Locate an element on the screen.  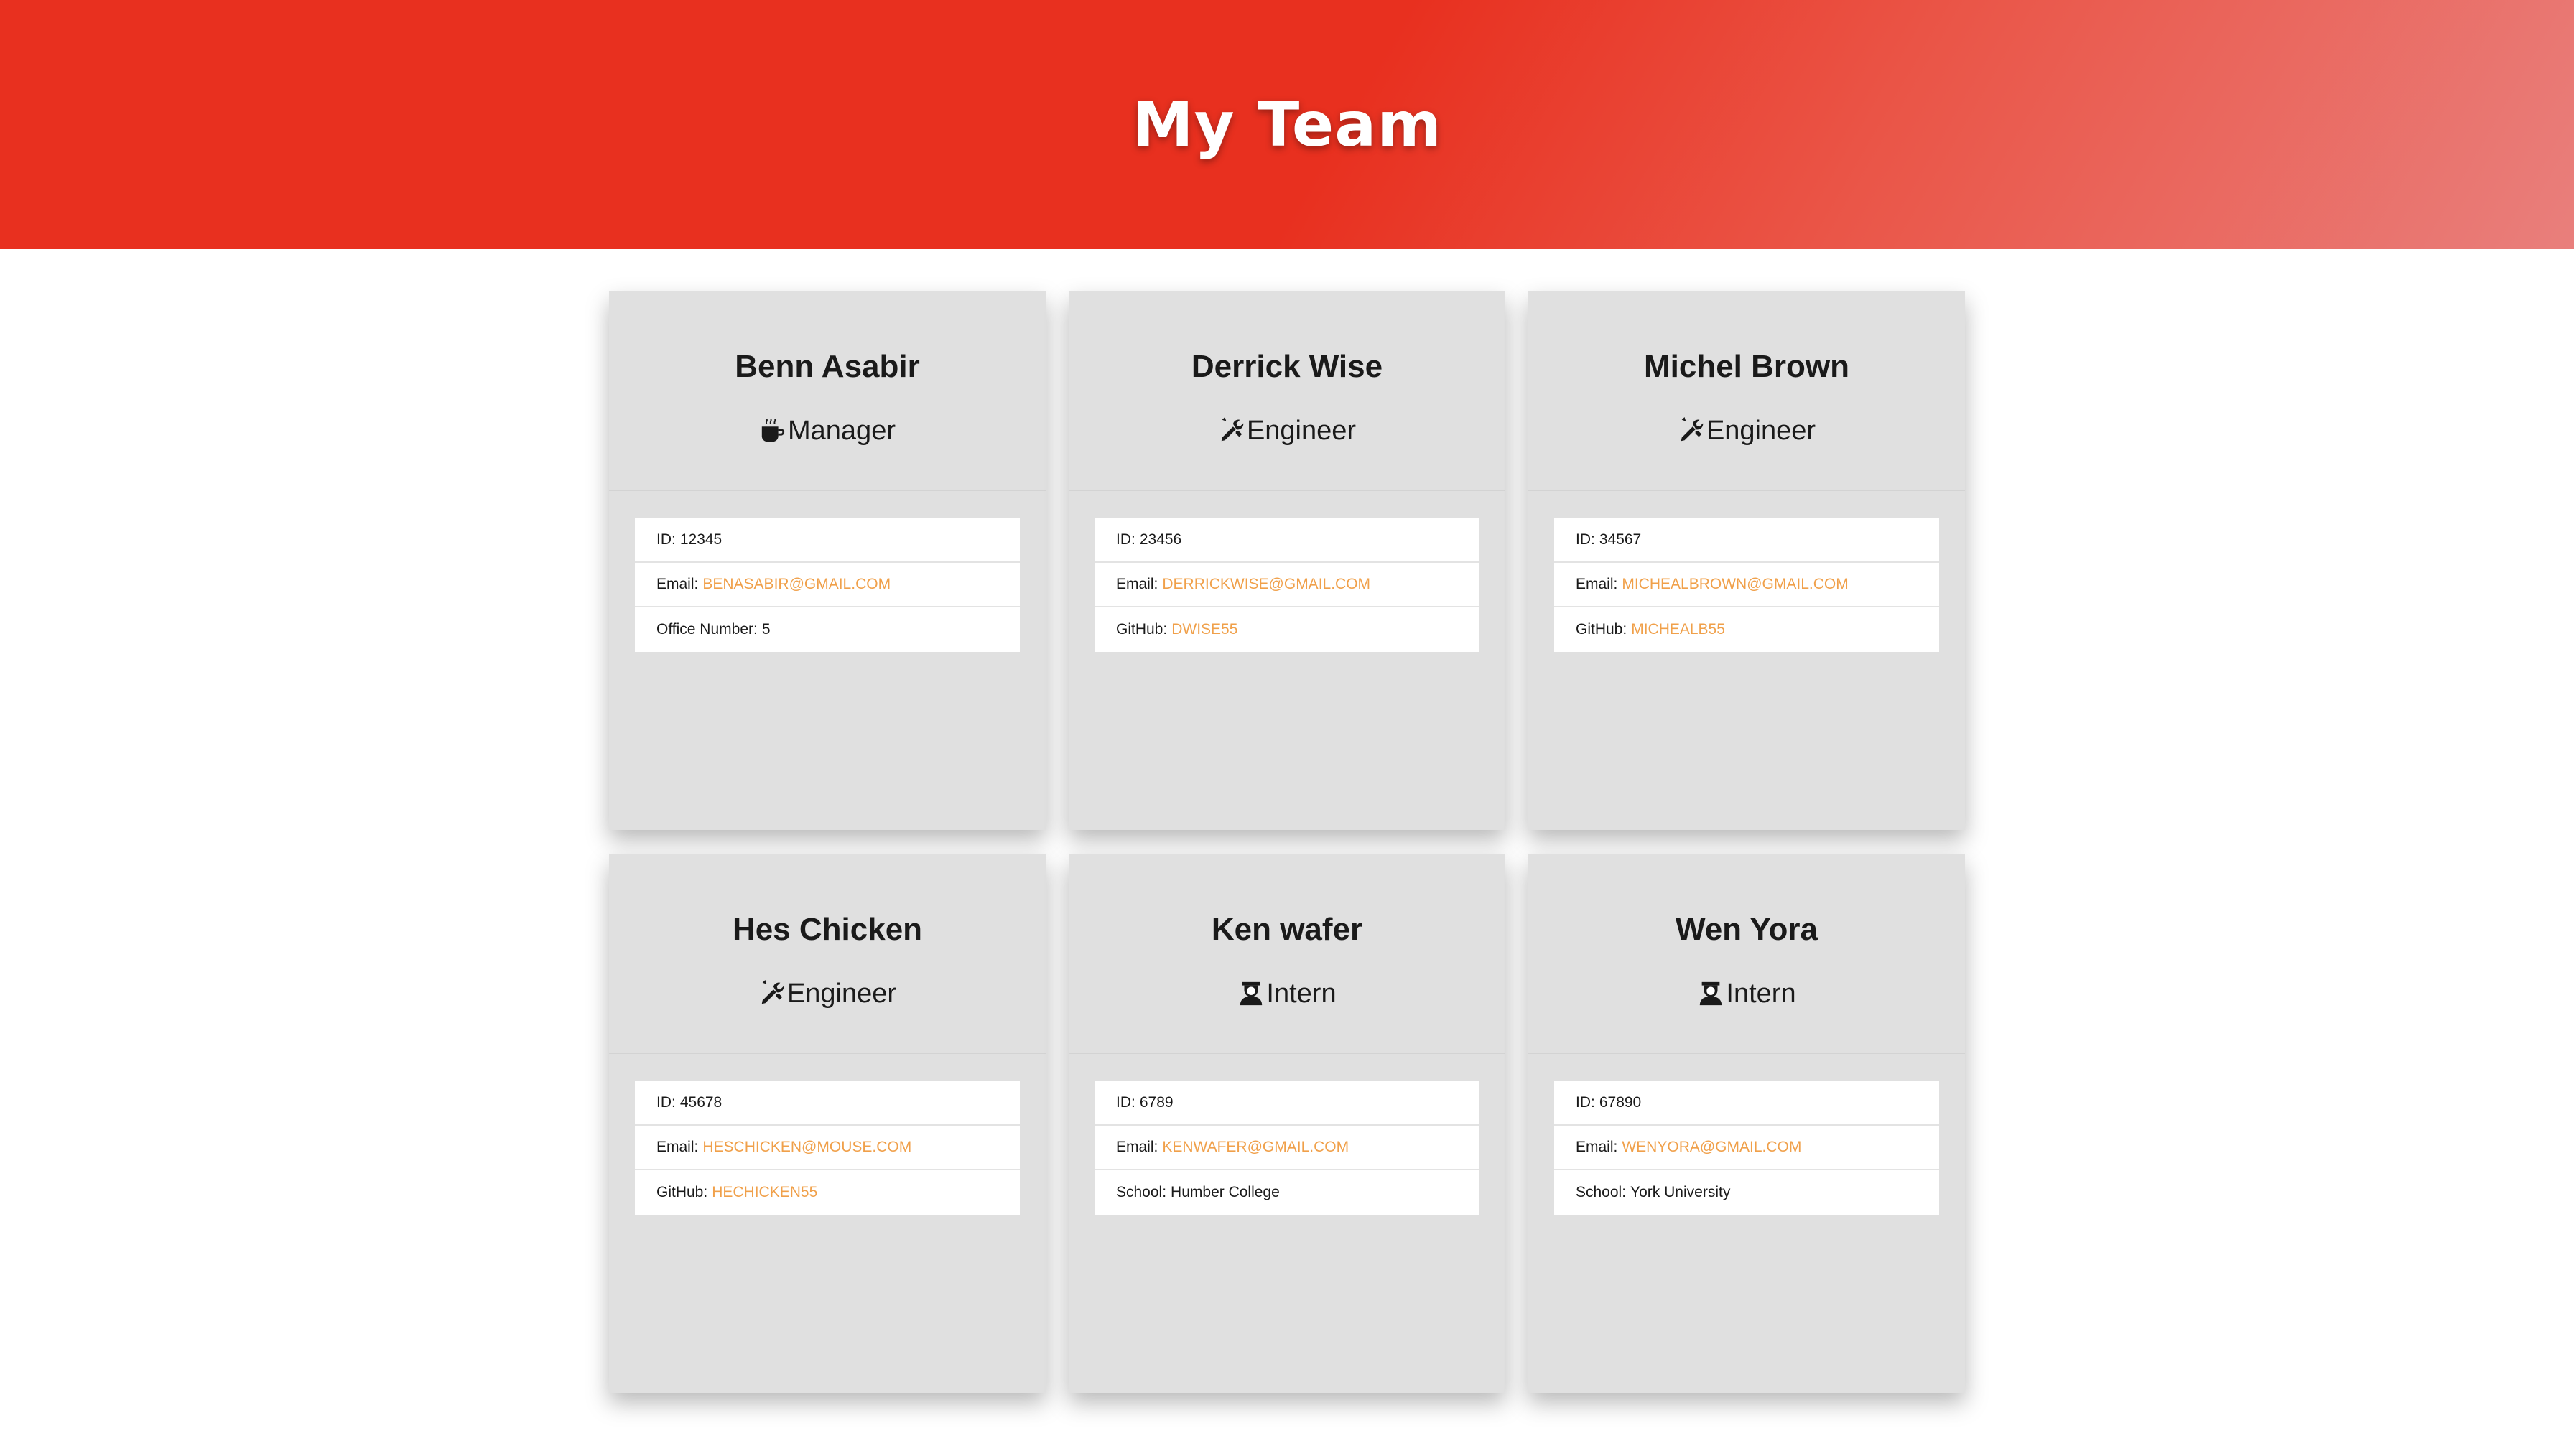
email-row: Email: kenwafer@gmail.com is located at coordinates (1287, 1148).